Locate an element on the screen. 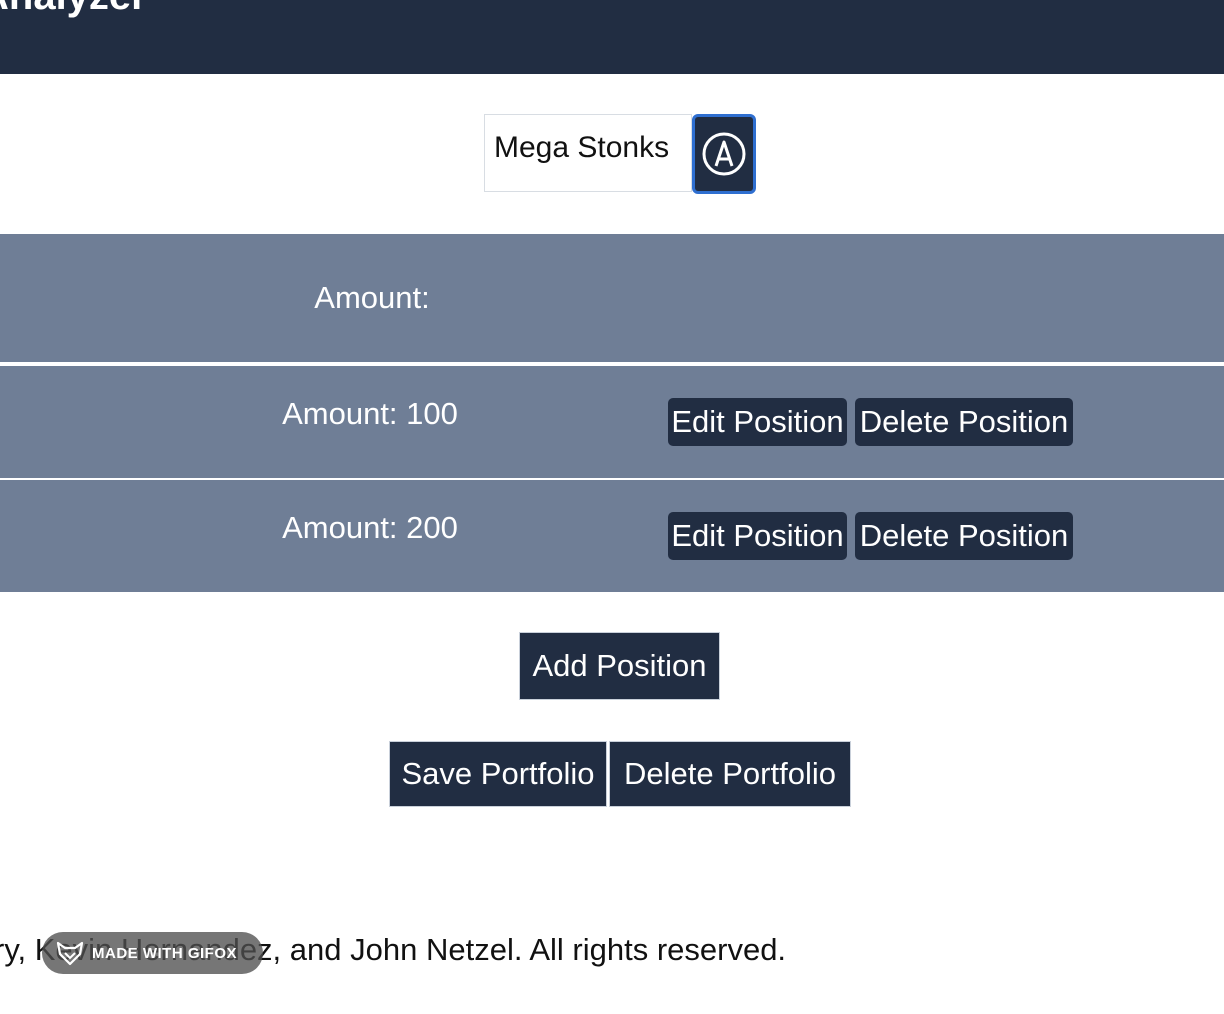 This screenshot has height=1014, width=1224. delete-portfolio-button: Delete Portfolio is located at coordinates (730, 774).